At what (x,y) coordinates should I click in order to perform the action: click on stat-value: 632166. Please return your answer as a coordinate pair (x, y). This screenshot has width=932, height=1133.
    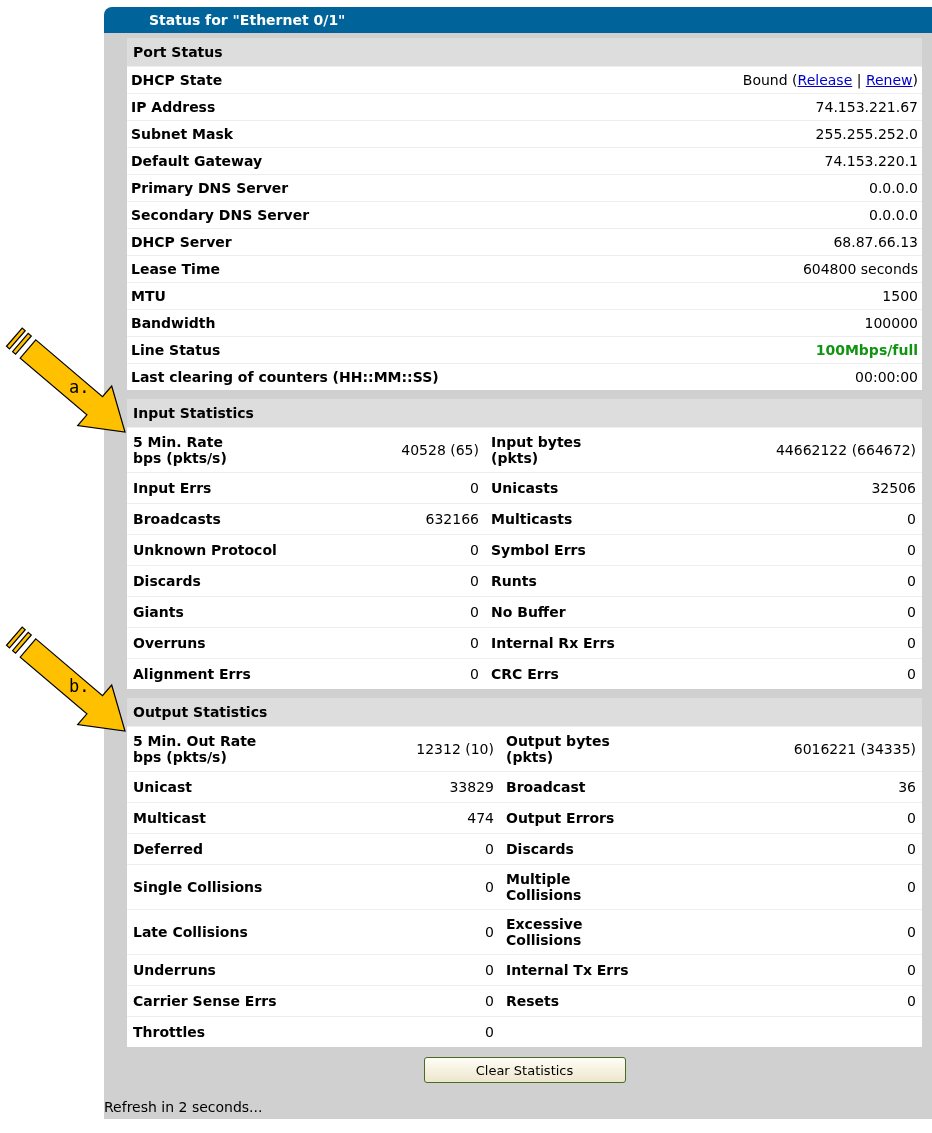
    Looking at the image, I should click on (452, 519).